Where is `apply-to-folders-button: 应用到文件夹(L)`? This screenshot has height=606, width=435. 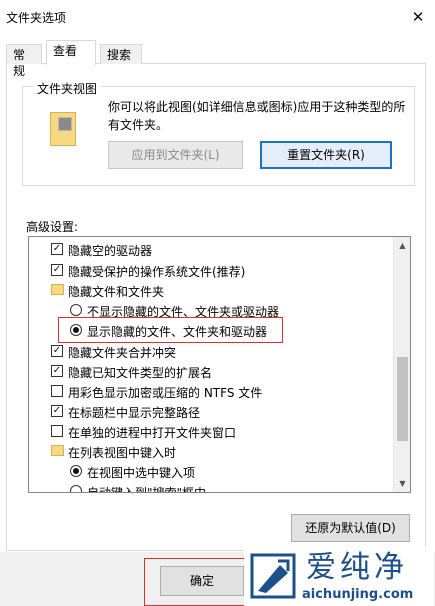
apply-to-folders-button: 应用到文件夹(L) is located at coordinates (175, 155).